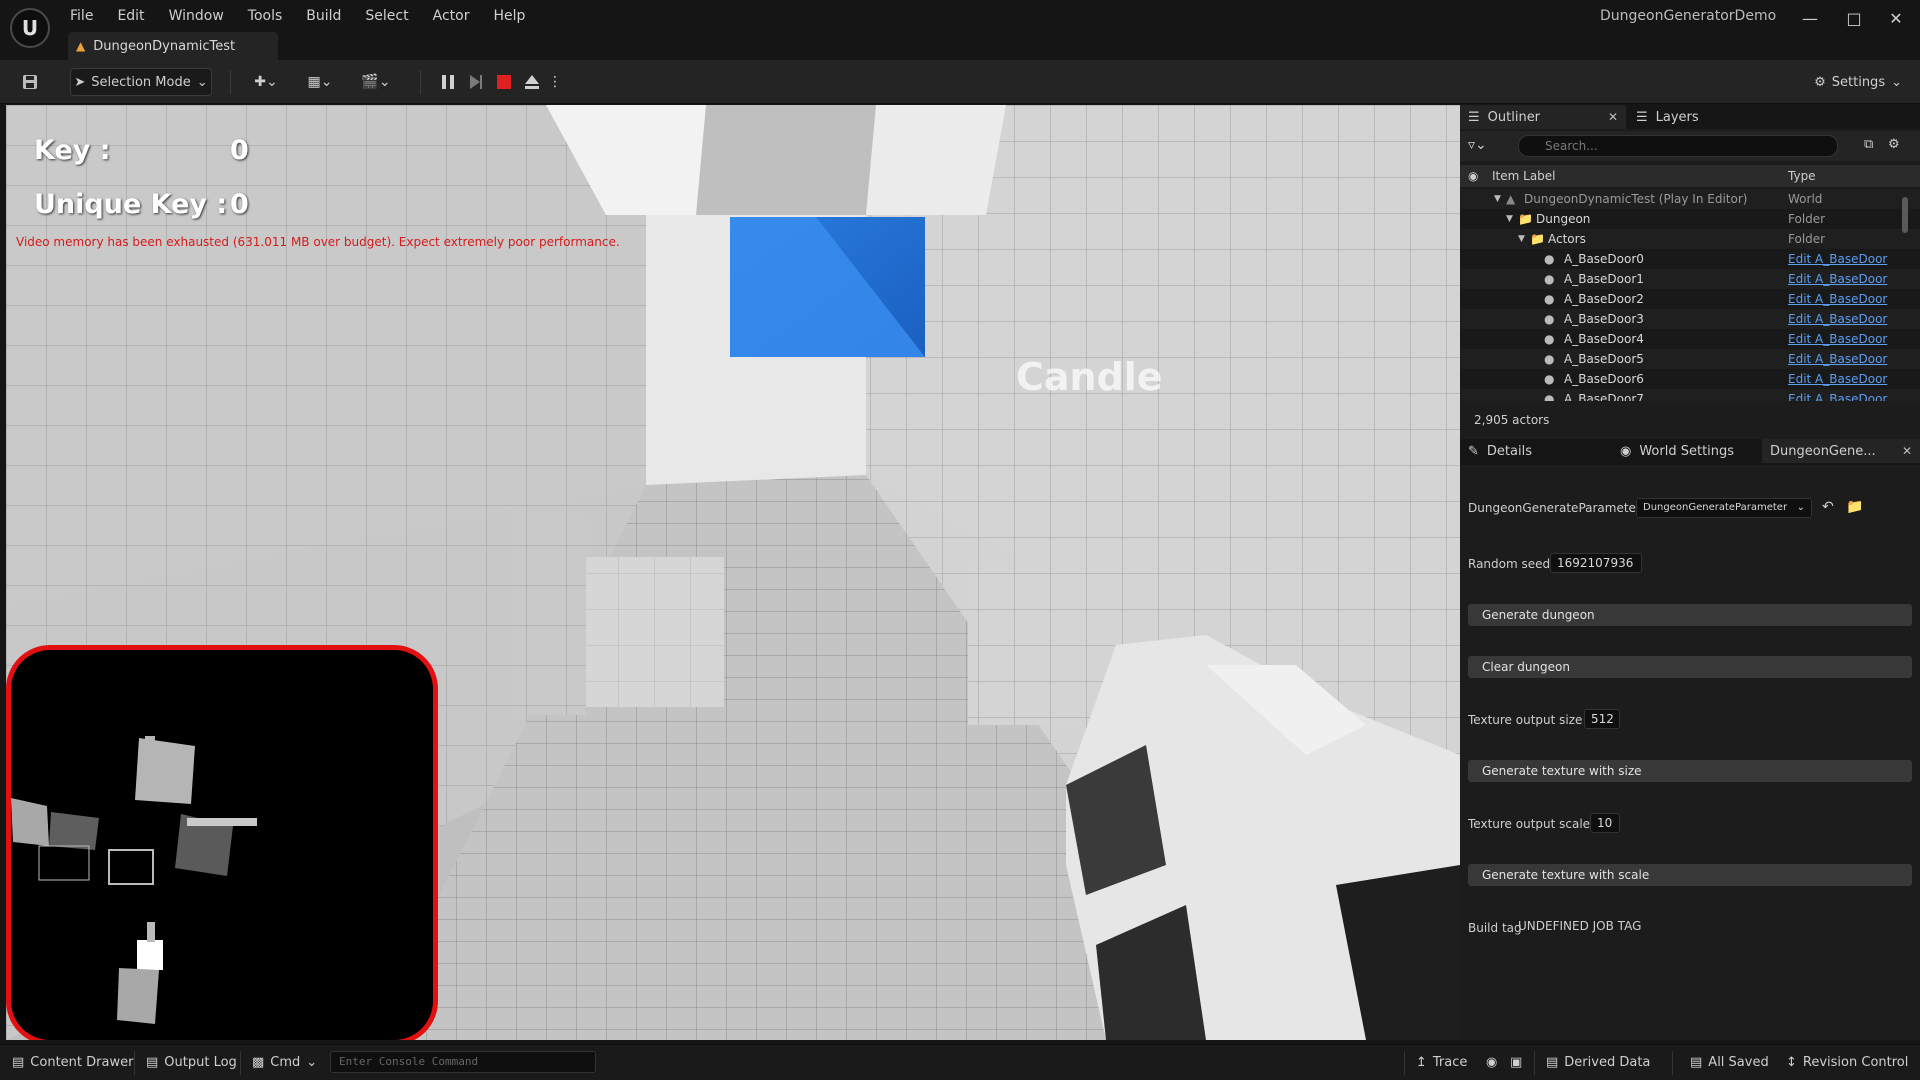  What do you see at coordinates (1596, 563) in the screenshot?
I see `random-seed-input: 1692107936` at bounding box center [1596, 563].